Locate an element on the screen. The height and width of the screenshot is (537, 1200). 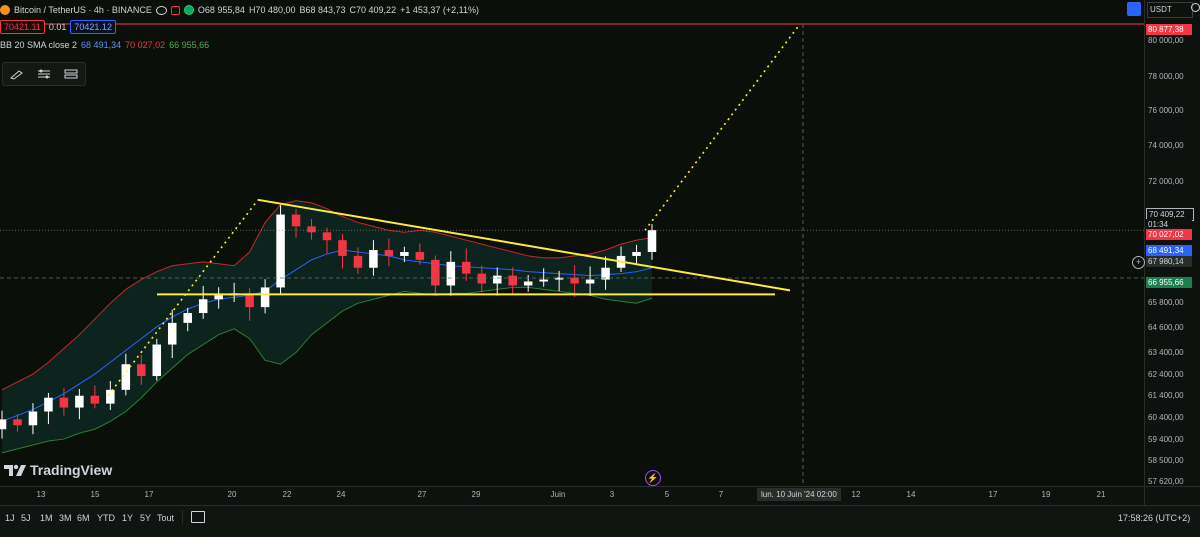
close-value: C70 409,22 is located at coordinates (373, 10).